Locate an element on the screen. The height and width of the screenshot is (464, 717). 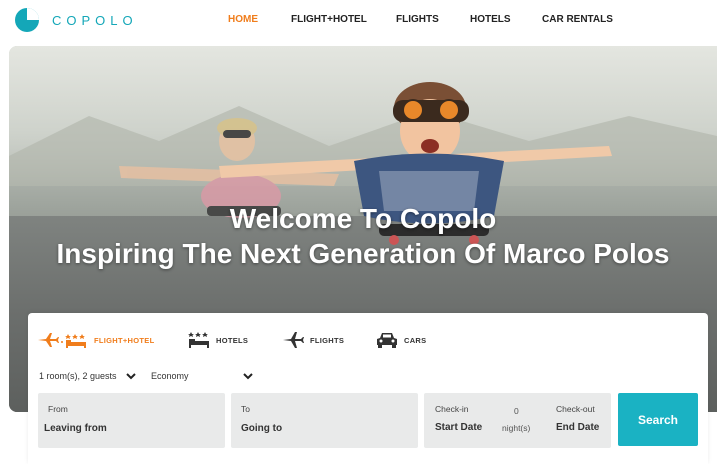
to-field: To Going to is located at coordinates (324, 420).